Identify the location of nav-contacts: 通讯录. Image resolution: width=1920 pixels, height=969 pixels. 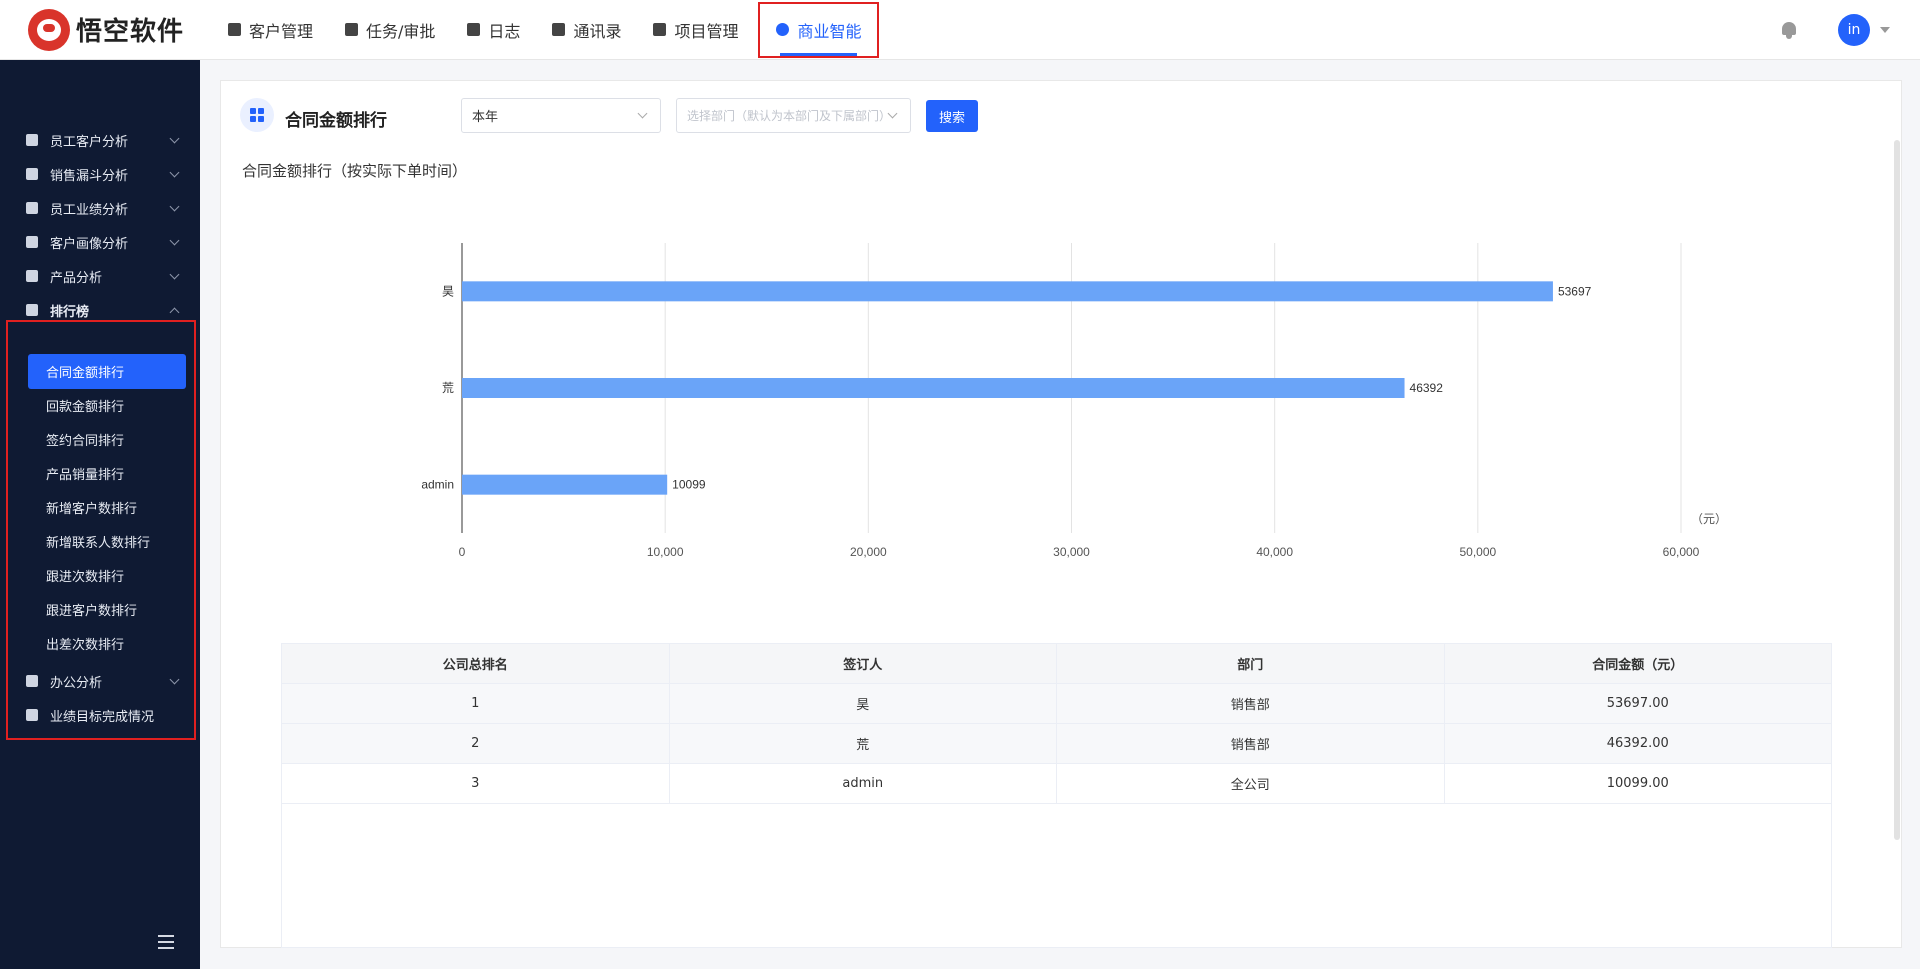
(586, 30).